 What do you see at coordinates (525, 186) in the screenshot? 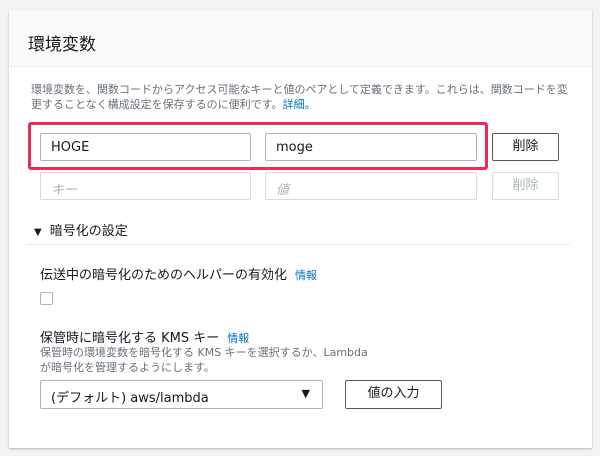
I see `delete-button-disabled: 削除` at bounding box center [525, 186].